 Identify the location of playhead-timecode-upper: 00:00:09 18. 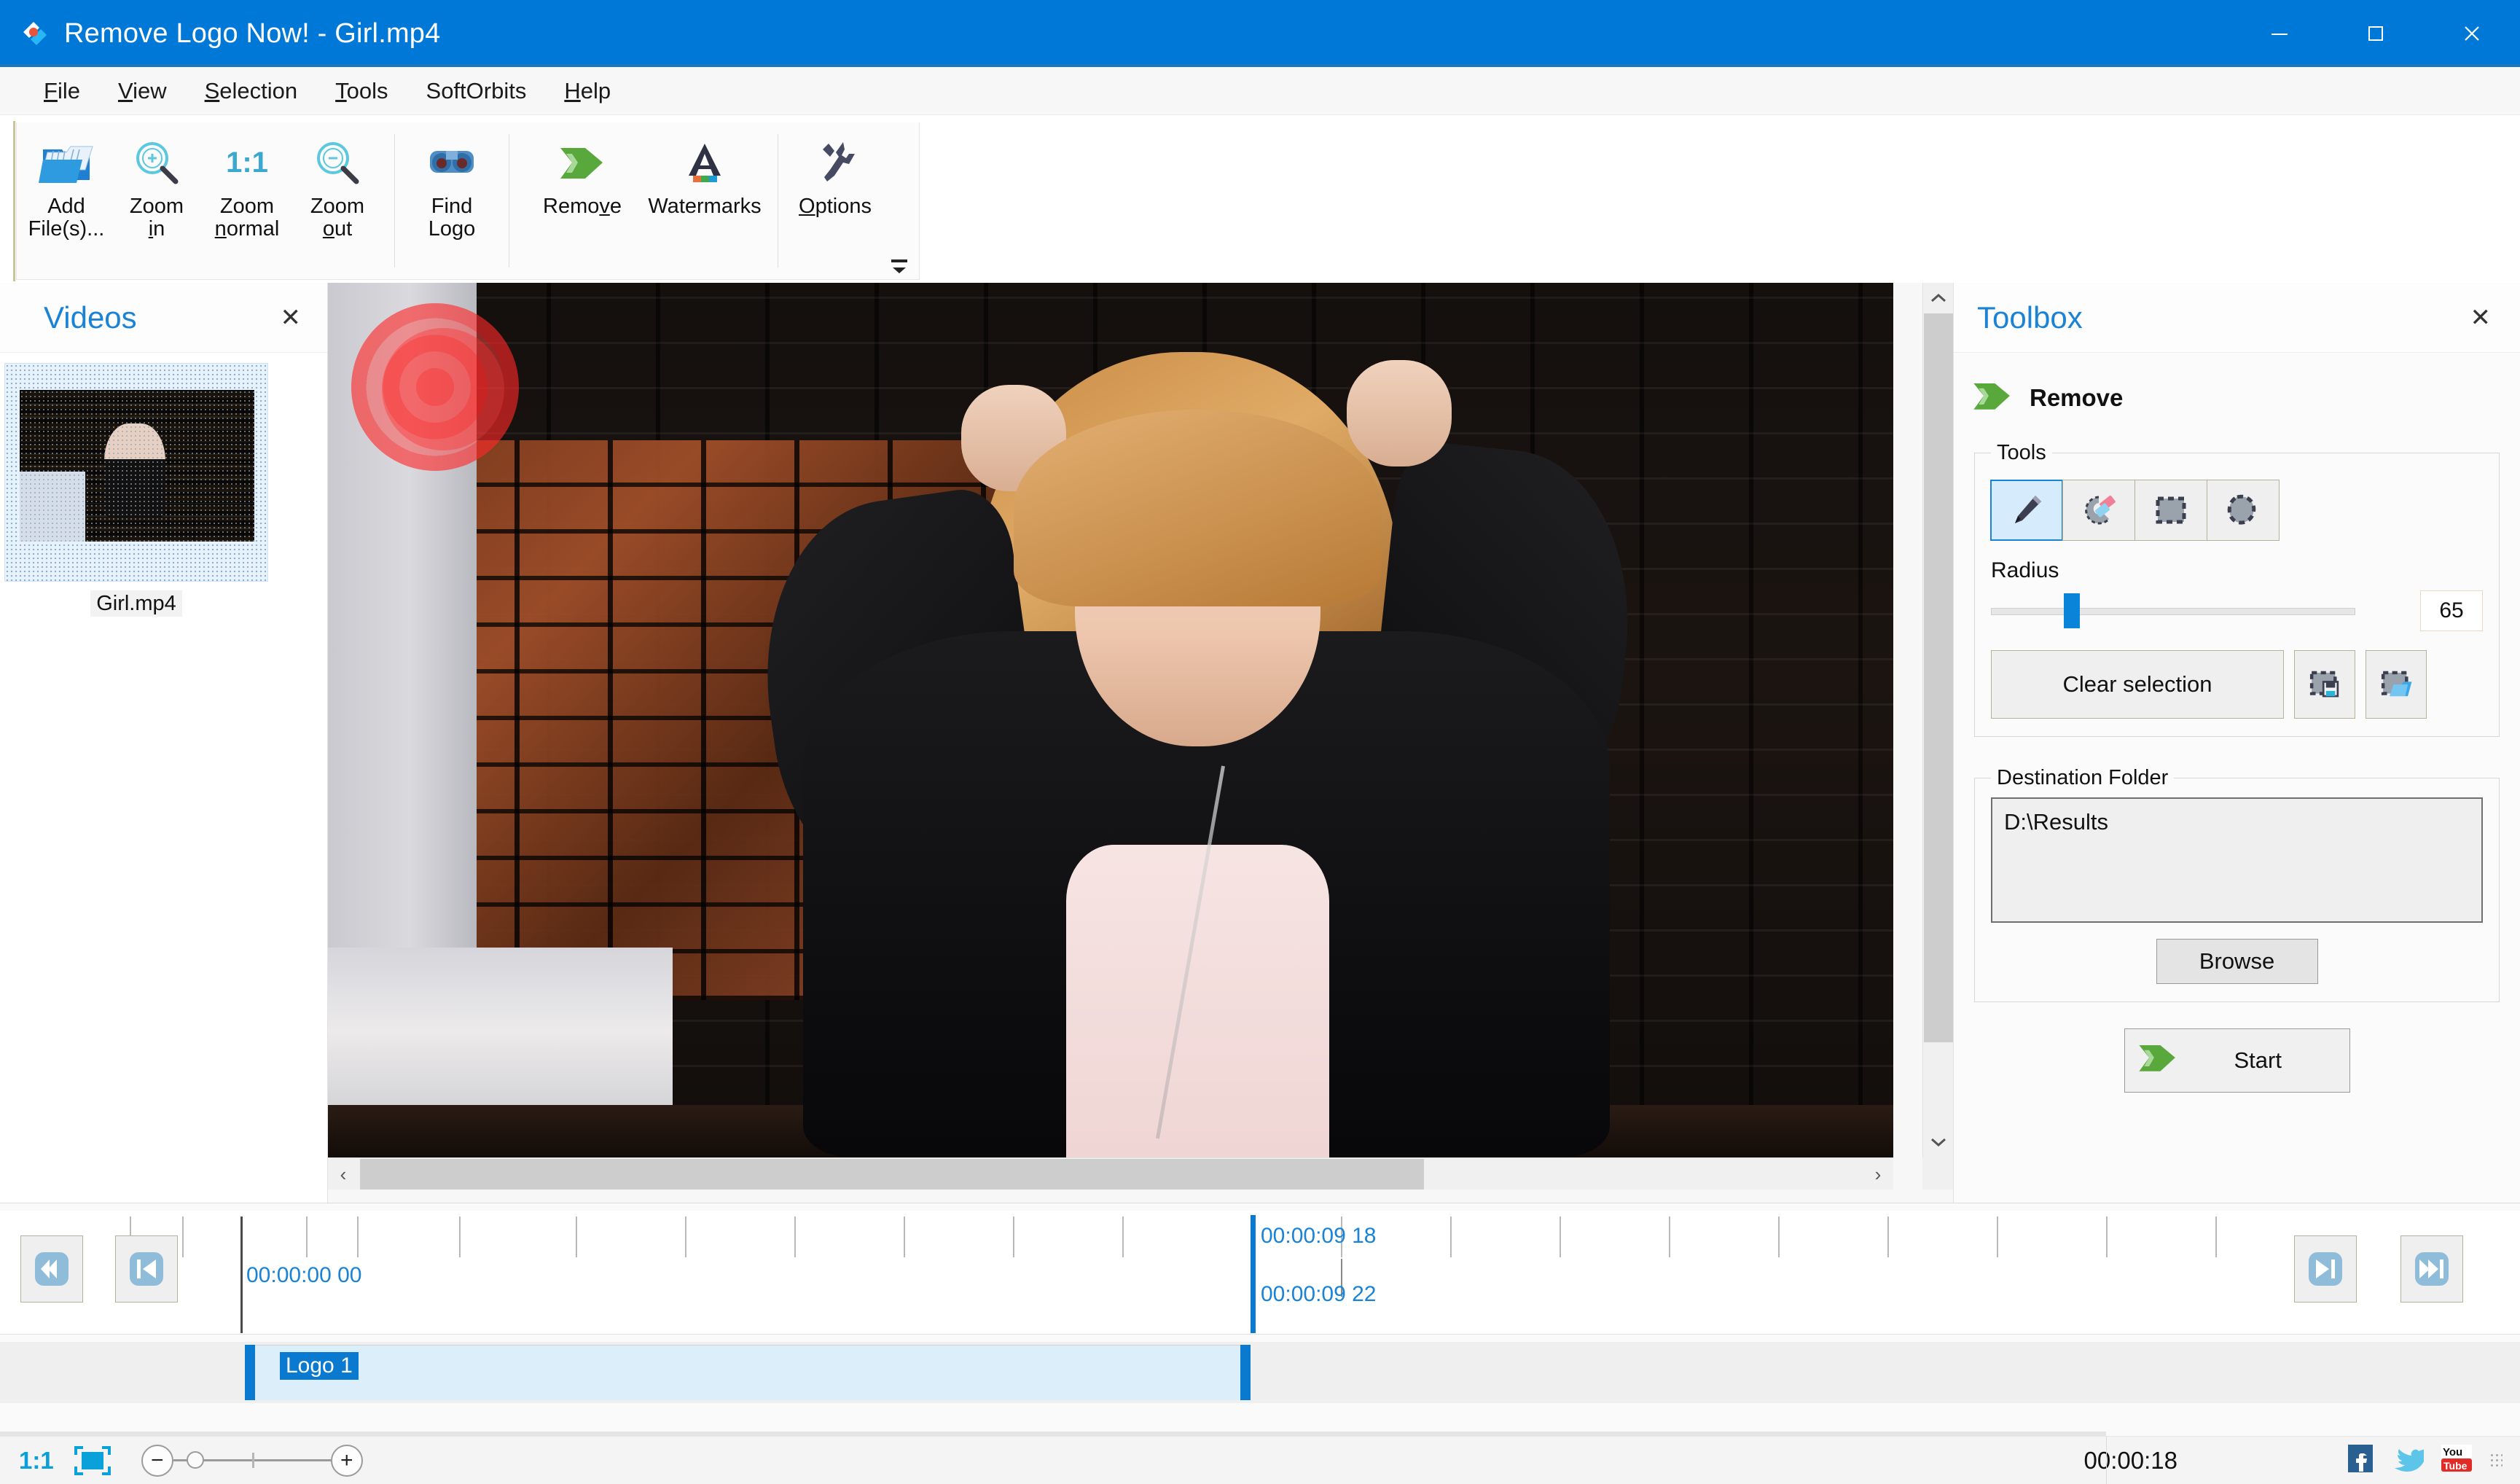
(1319, 1236).